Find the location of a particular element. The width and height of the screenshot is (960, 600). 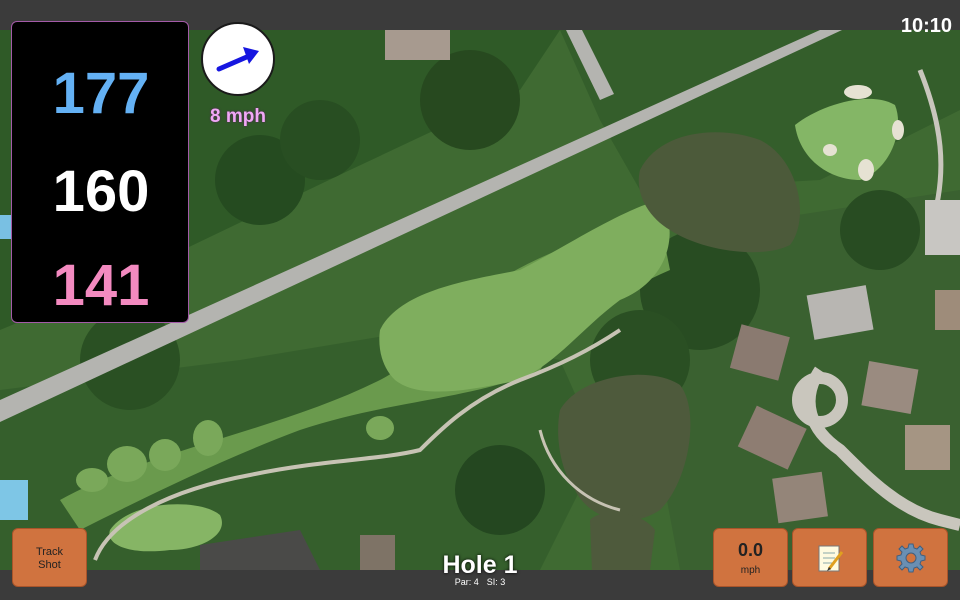

hole-par: Par: 4 is located at coordinates (466, 582).